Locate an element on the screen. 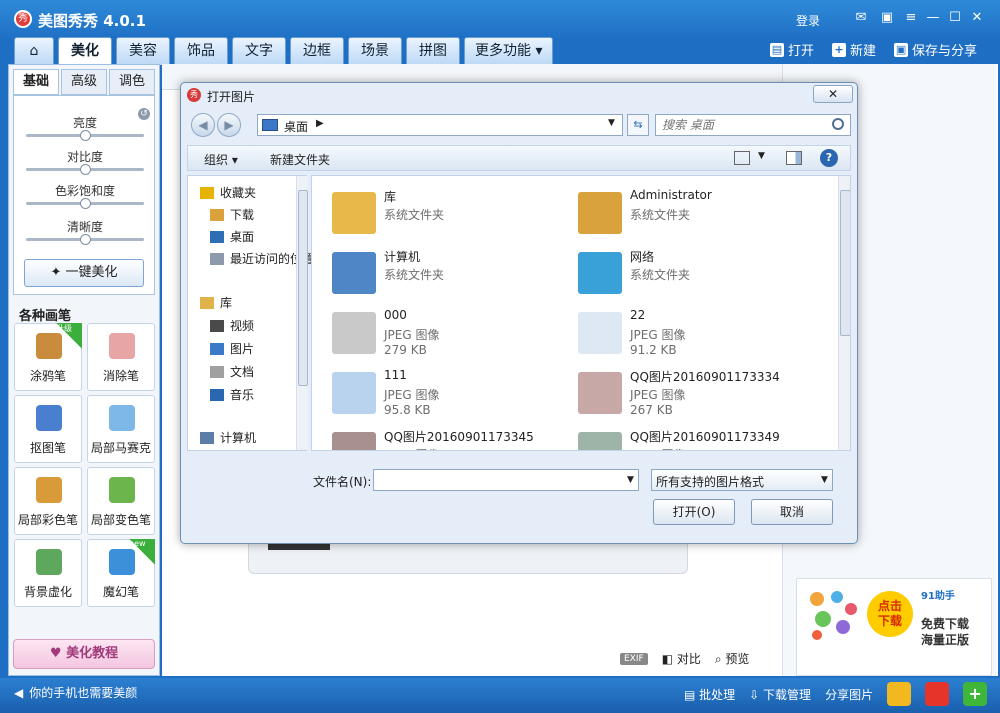 Image resolution: width=1000 pixels, height=713 pixels. skin-icon: ▣ is located at coordinates (887, 18).